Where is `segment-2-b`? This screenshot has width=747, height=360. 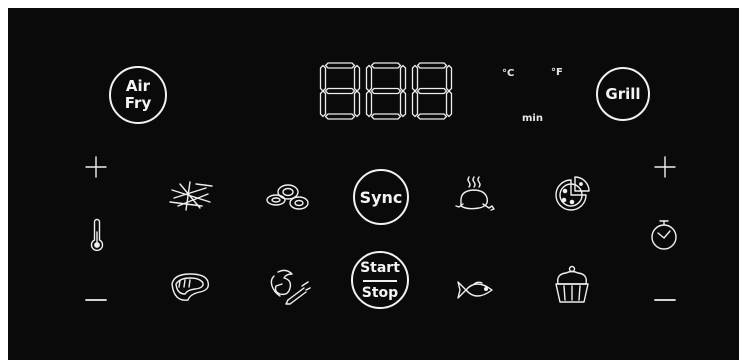 segment-2-b is located at coordinates (403, 78).